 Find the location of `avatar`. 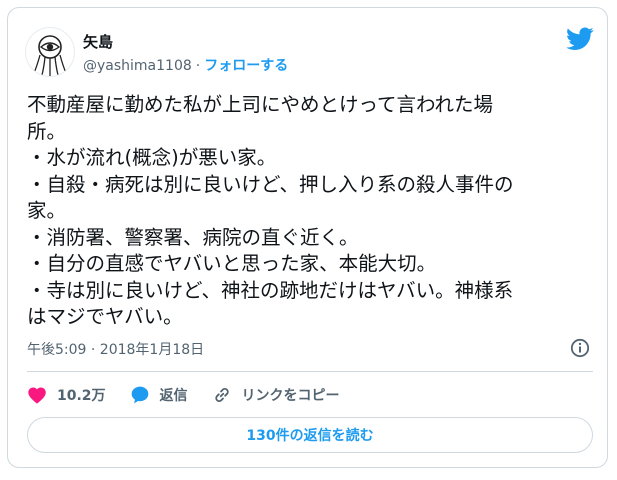

avatar is located at coordinates (50, 52).